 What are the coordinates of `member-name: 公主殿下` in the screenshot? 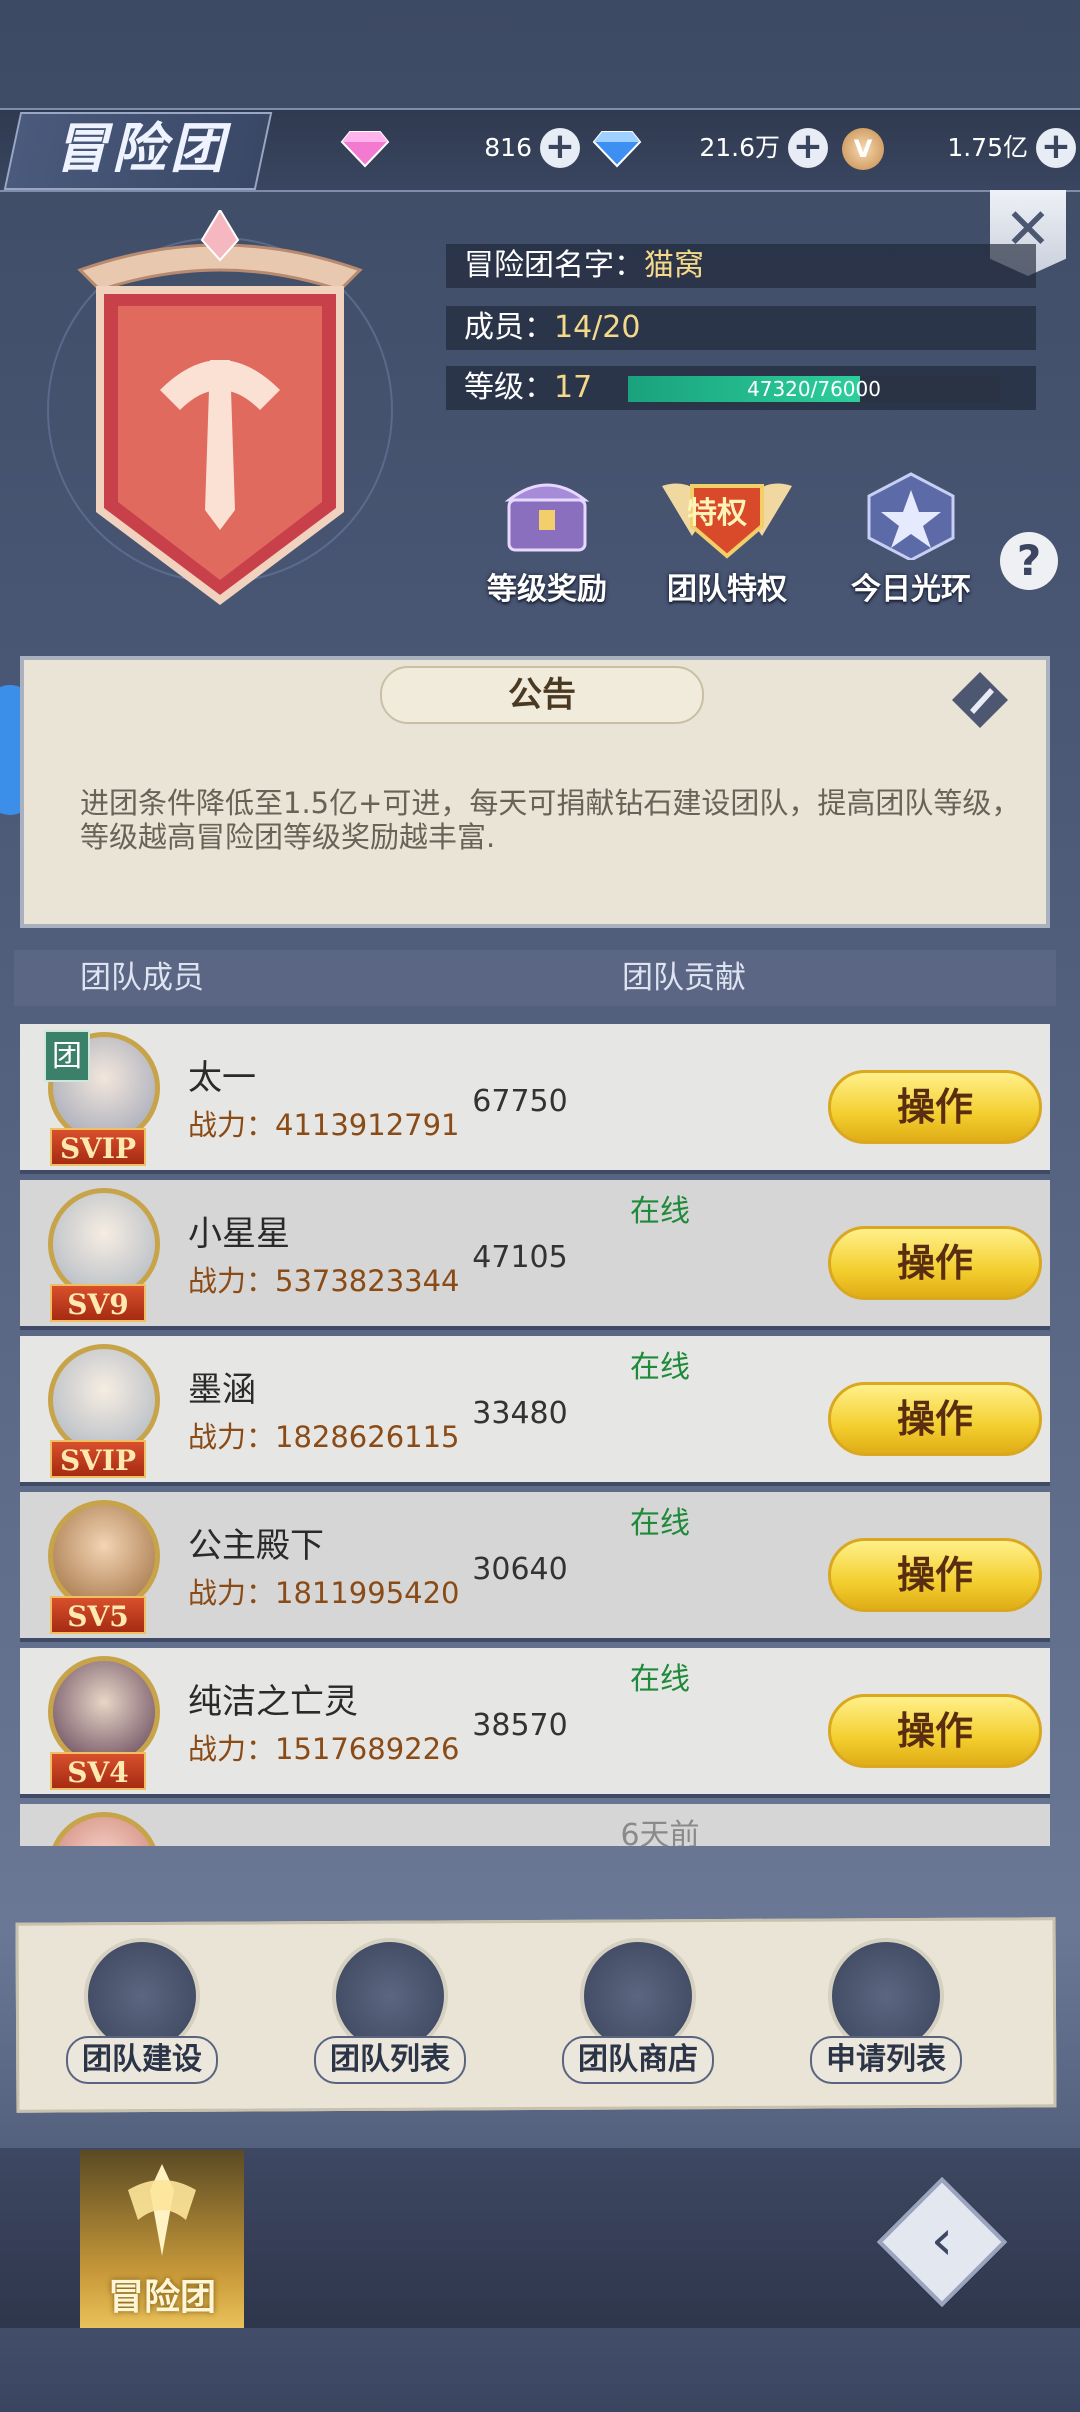 It's located at (256, 1546).